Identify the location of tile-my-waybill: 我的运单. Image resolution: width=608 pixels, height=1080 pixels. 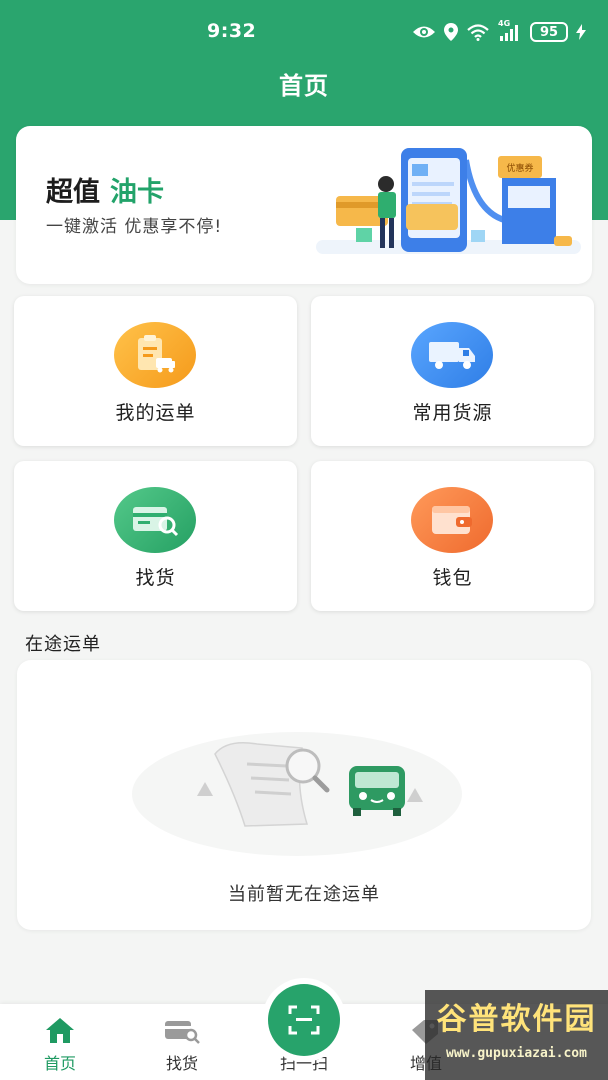
(155, 371).